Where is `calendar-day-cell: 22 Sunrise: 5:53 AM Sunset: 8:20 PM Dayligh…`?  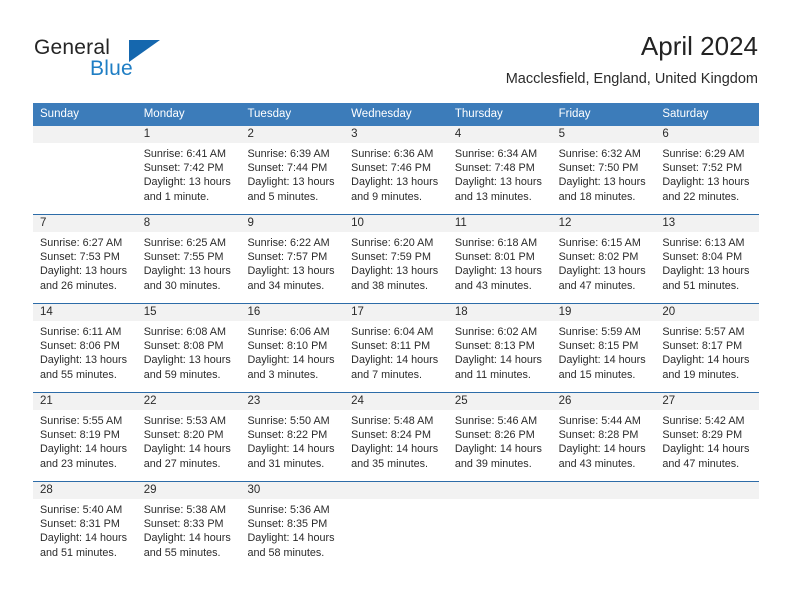
calendar-day-cell: 22 Sunrise: 5:53 AM Sunset: 8:20 PM Dayligh… is located at coordinates (188, 437).